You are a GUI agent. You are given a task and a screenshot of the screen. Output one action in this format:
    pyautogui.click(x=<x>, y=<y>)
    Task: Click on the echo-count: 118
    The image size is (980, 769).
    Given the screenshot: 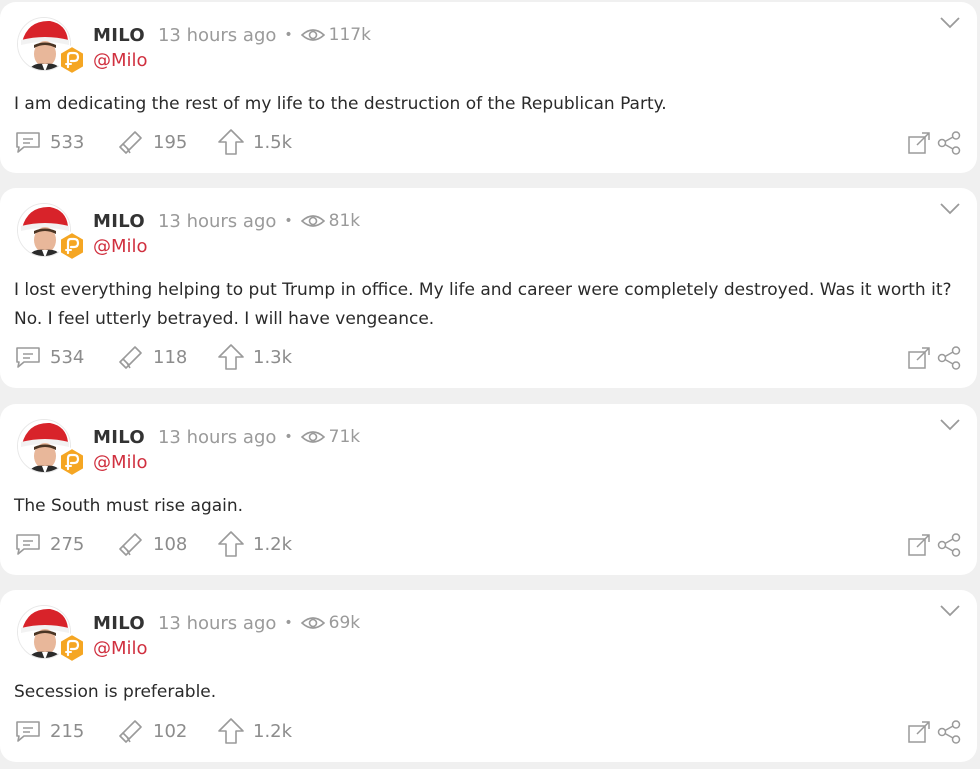 What is the action you would take?
    pyautogui.click(x=170, y=357)
    